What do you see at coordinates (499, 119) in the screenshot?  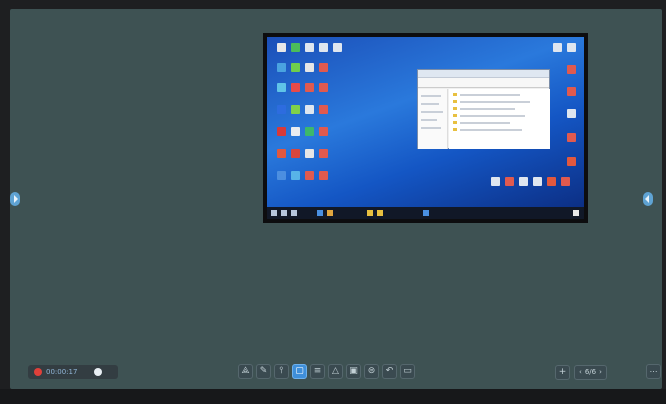 I see `window-file-list` at bounding box center [499, 119].